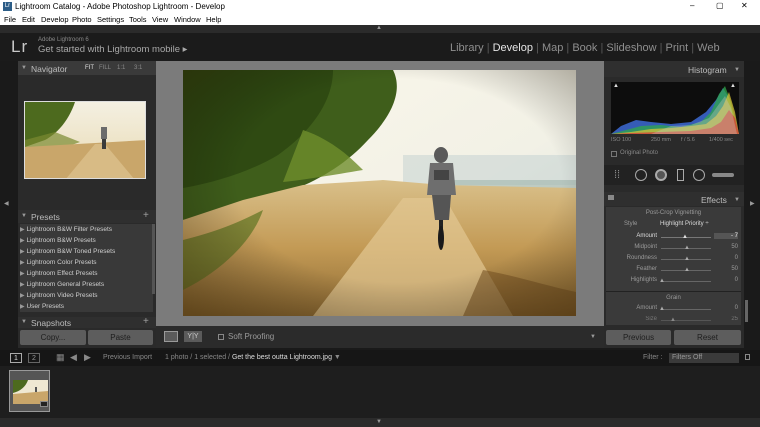  I want to click on vignette-style-select: Highlight Priority ÷, so click(684, 224).